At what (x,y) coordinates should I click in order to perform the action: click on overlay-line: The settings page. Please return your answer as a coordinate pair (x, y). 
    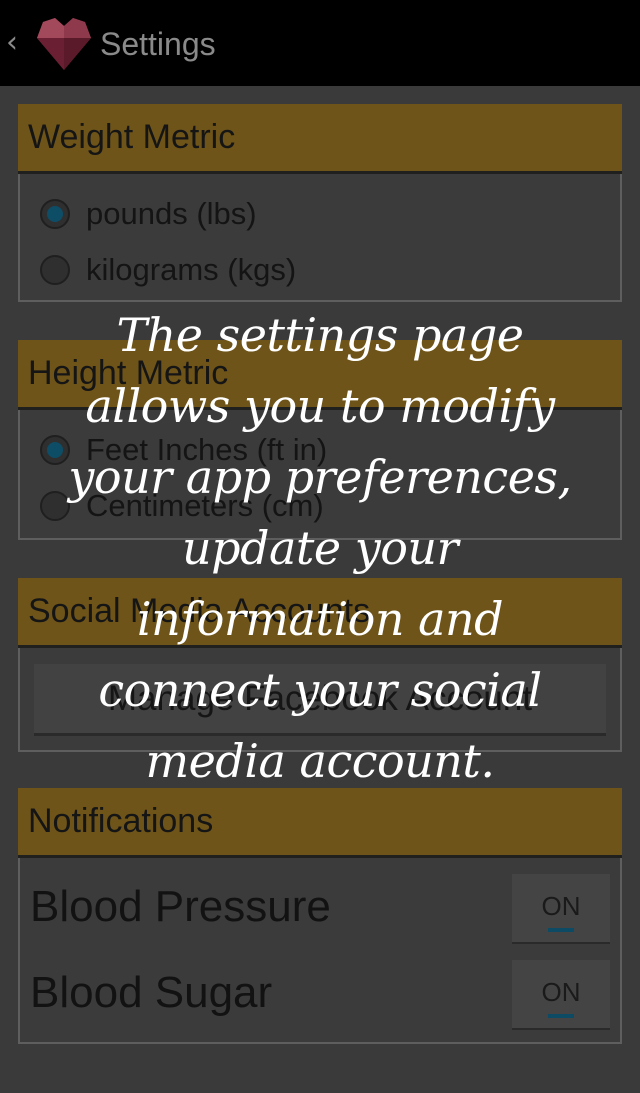
    Looking at the image, I should click on (320, 335).